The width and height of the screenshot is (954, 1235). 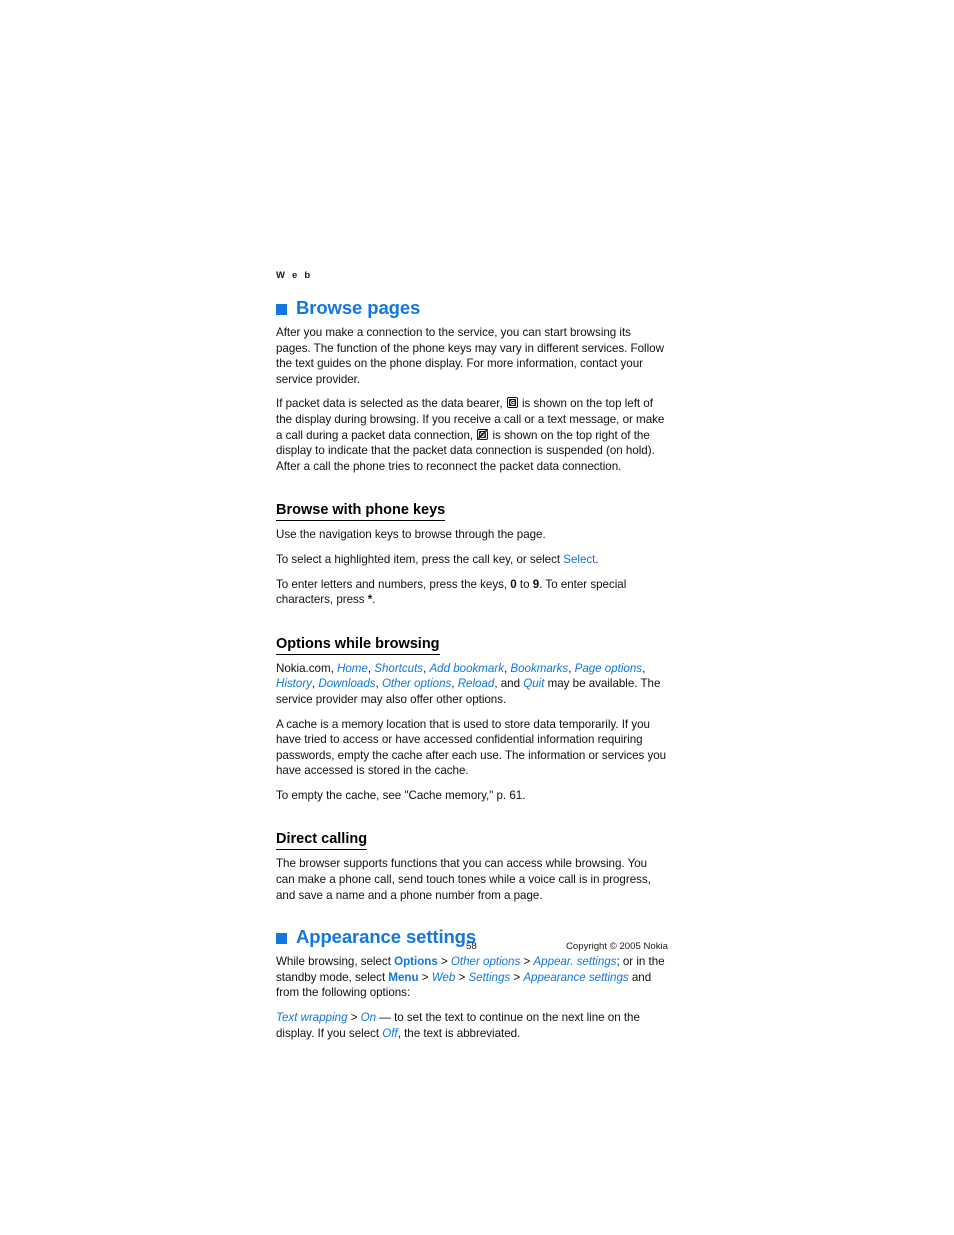 What do you see at coordinates (472, 505) in the screenshot?
I see `heading-browse-with-phone-keys-wrap: Browse with phone keys` at bounding box center [472, 505].